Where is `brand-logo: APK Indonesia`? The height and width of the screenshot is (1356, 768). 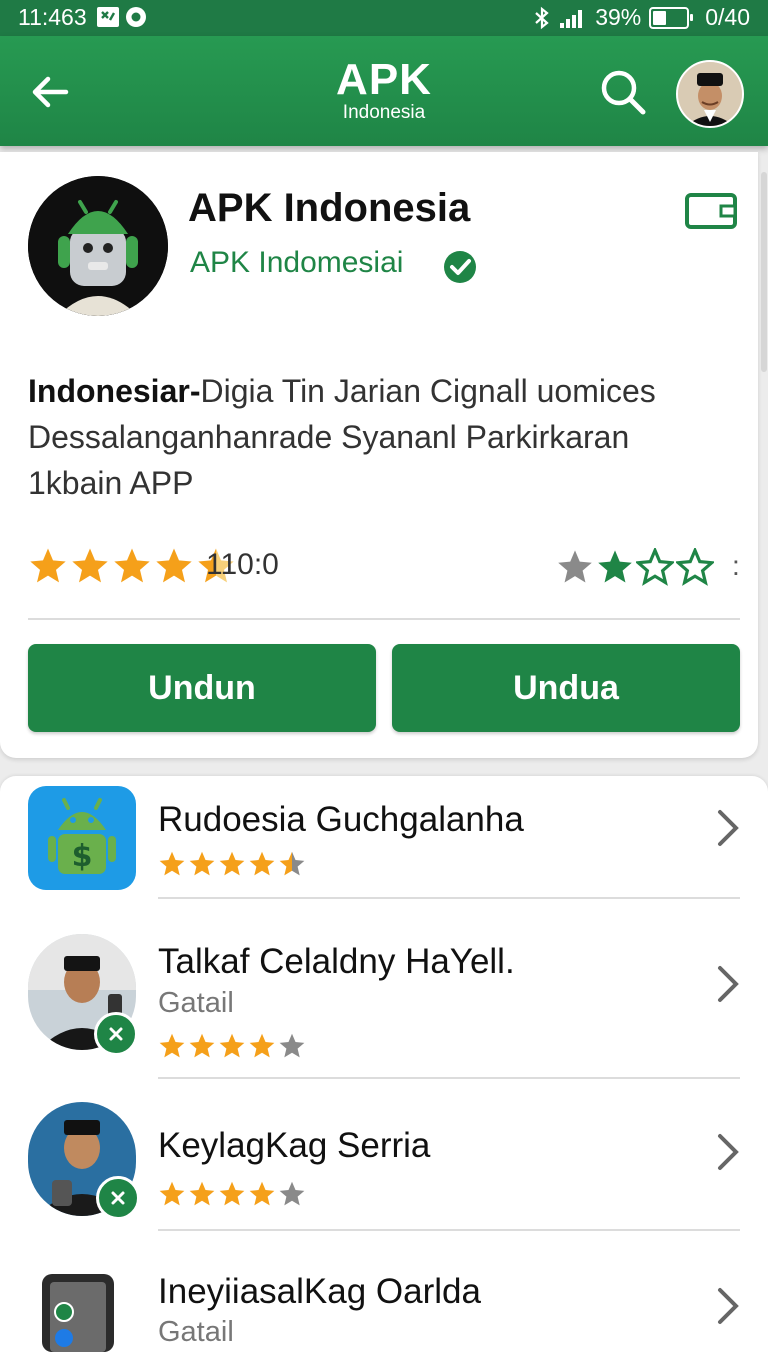
brand-logo: APK Indonesia is located at coordinates (384, 91).